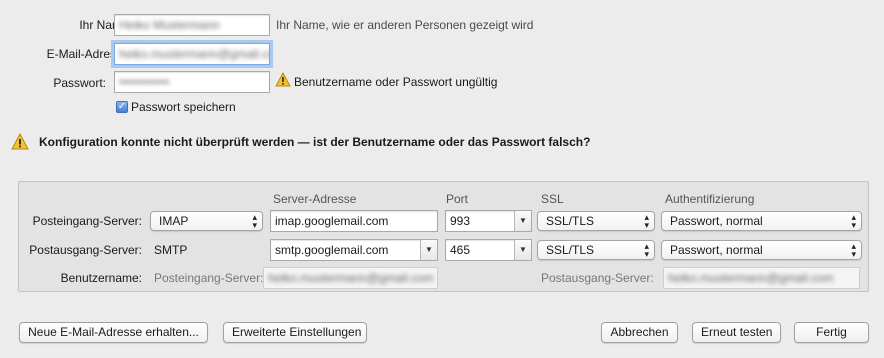 Image resolution: width=884 pixels, height=358 pixels. I want to click on name-input: Heiko Mustermann, so click(192, 25).